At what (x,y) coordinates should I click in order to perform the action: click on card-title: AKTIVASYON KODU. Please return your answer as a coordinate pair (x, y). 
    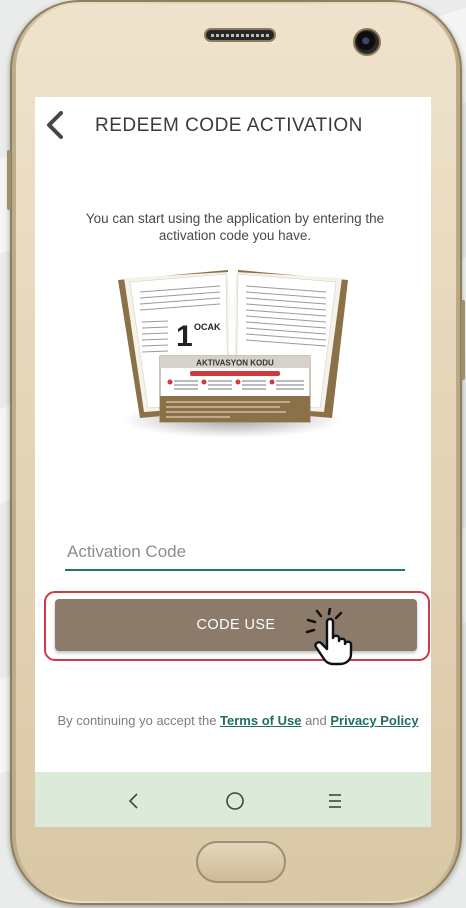
    Looking at the image, I should click on (235, 363).